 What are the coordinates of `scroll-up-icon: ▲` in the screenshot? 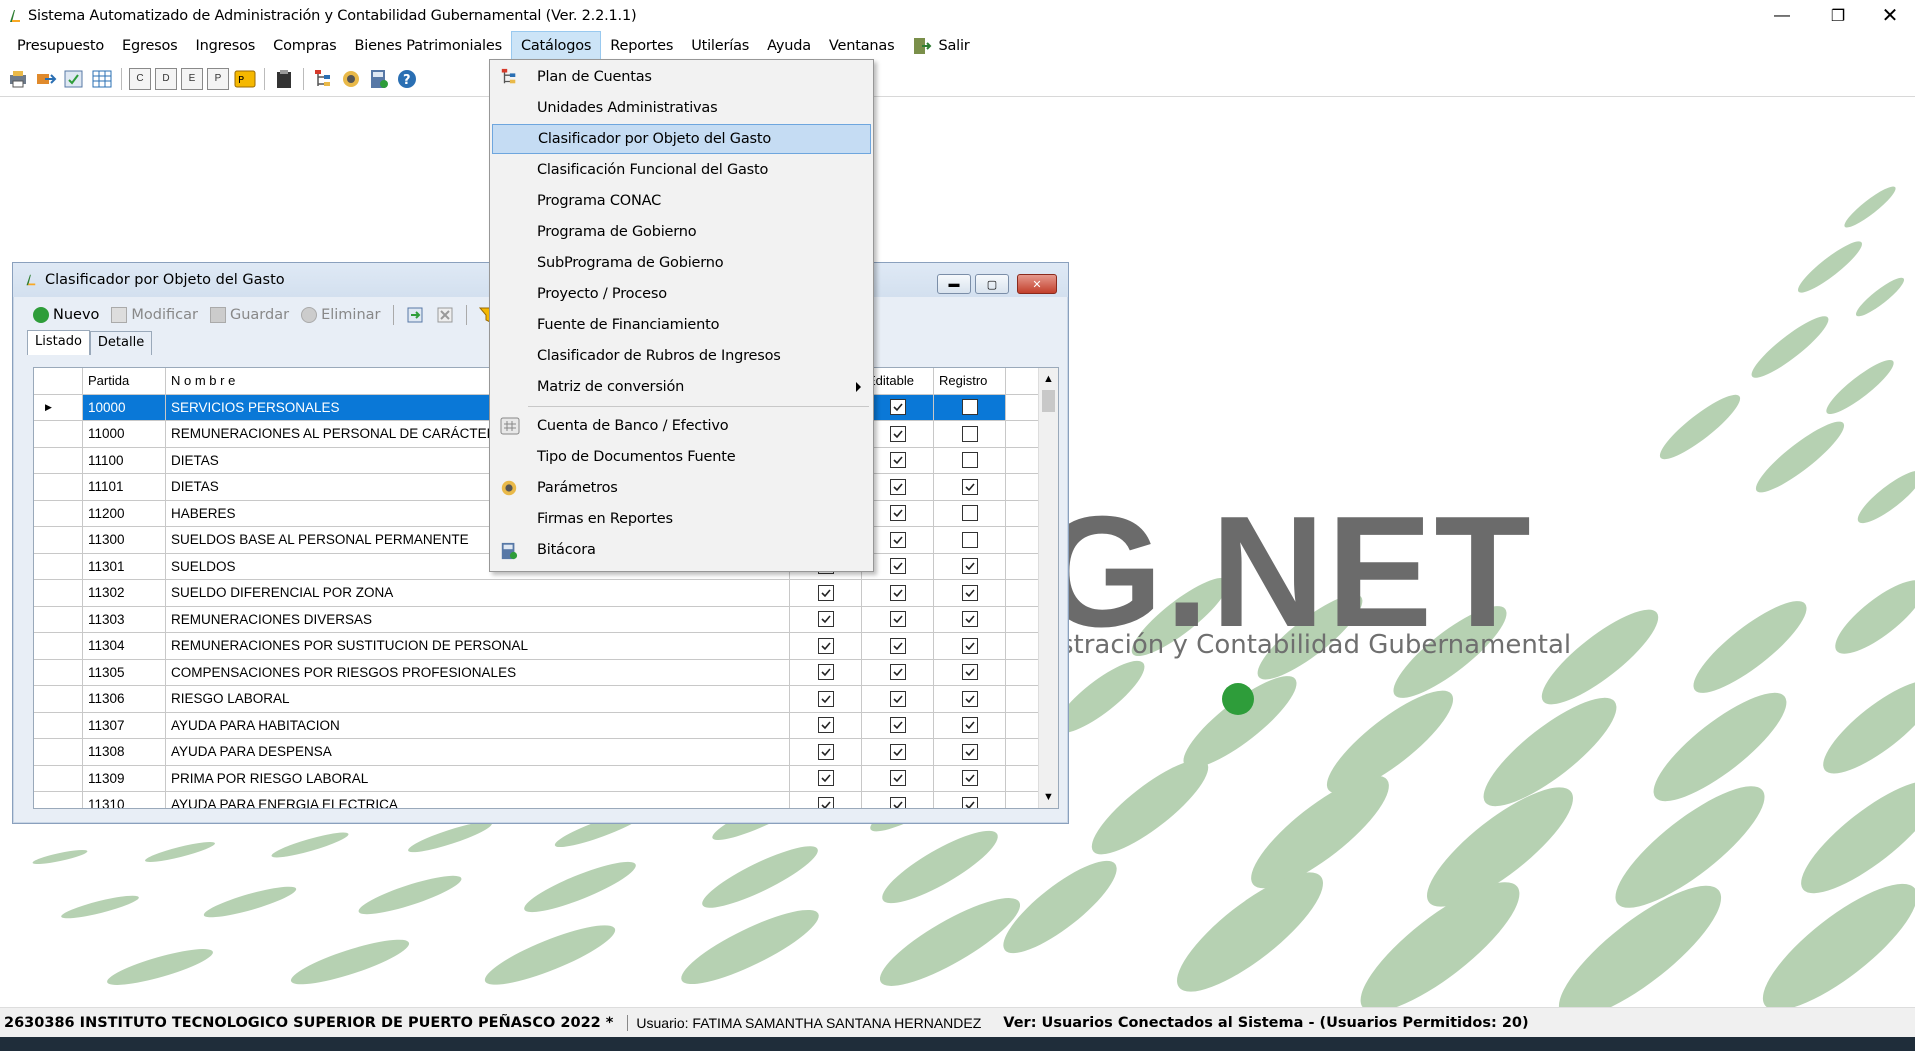 It's located at (1048, 379).